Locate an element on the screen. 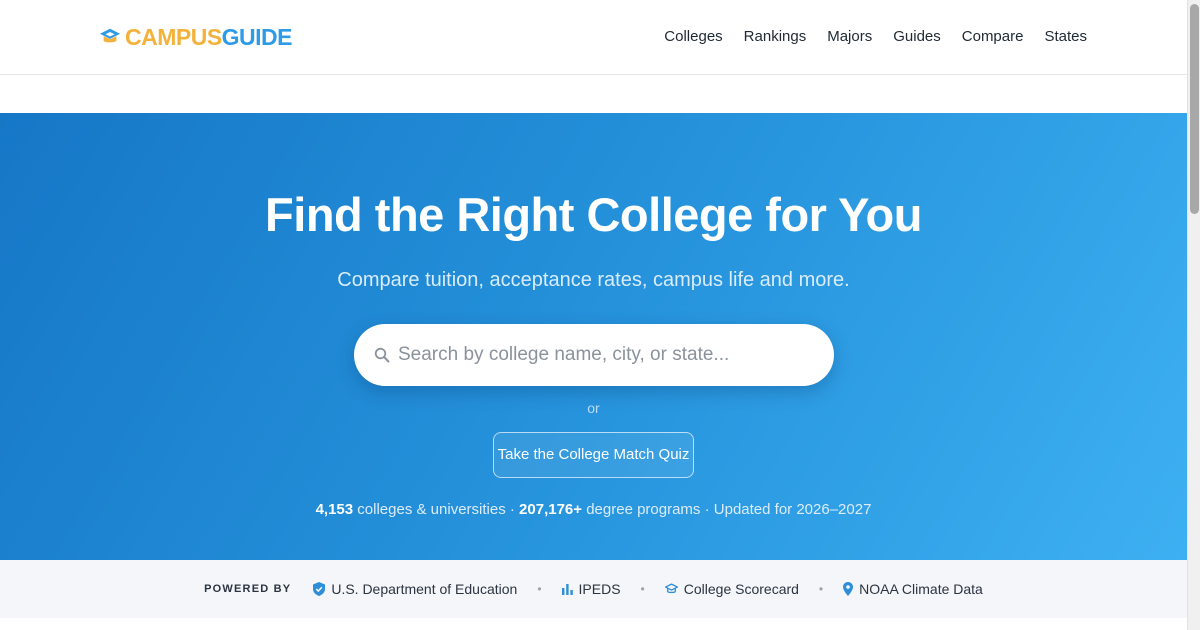 The image size is (1200, 630). shield-check-icon is located at coordinates (319, 589).